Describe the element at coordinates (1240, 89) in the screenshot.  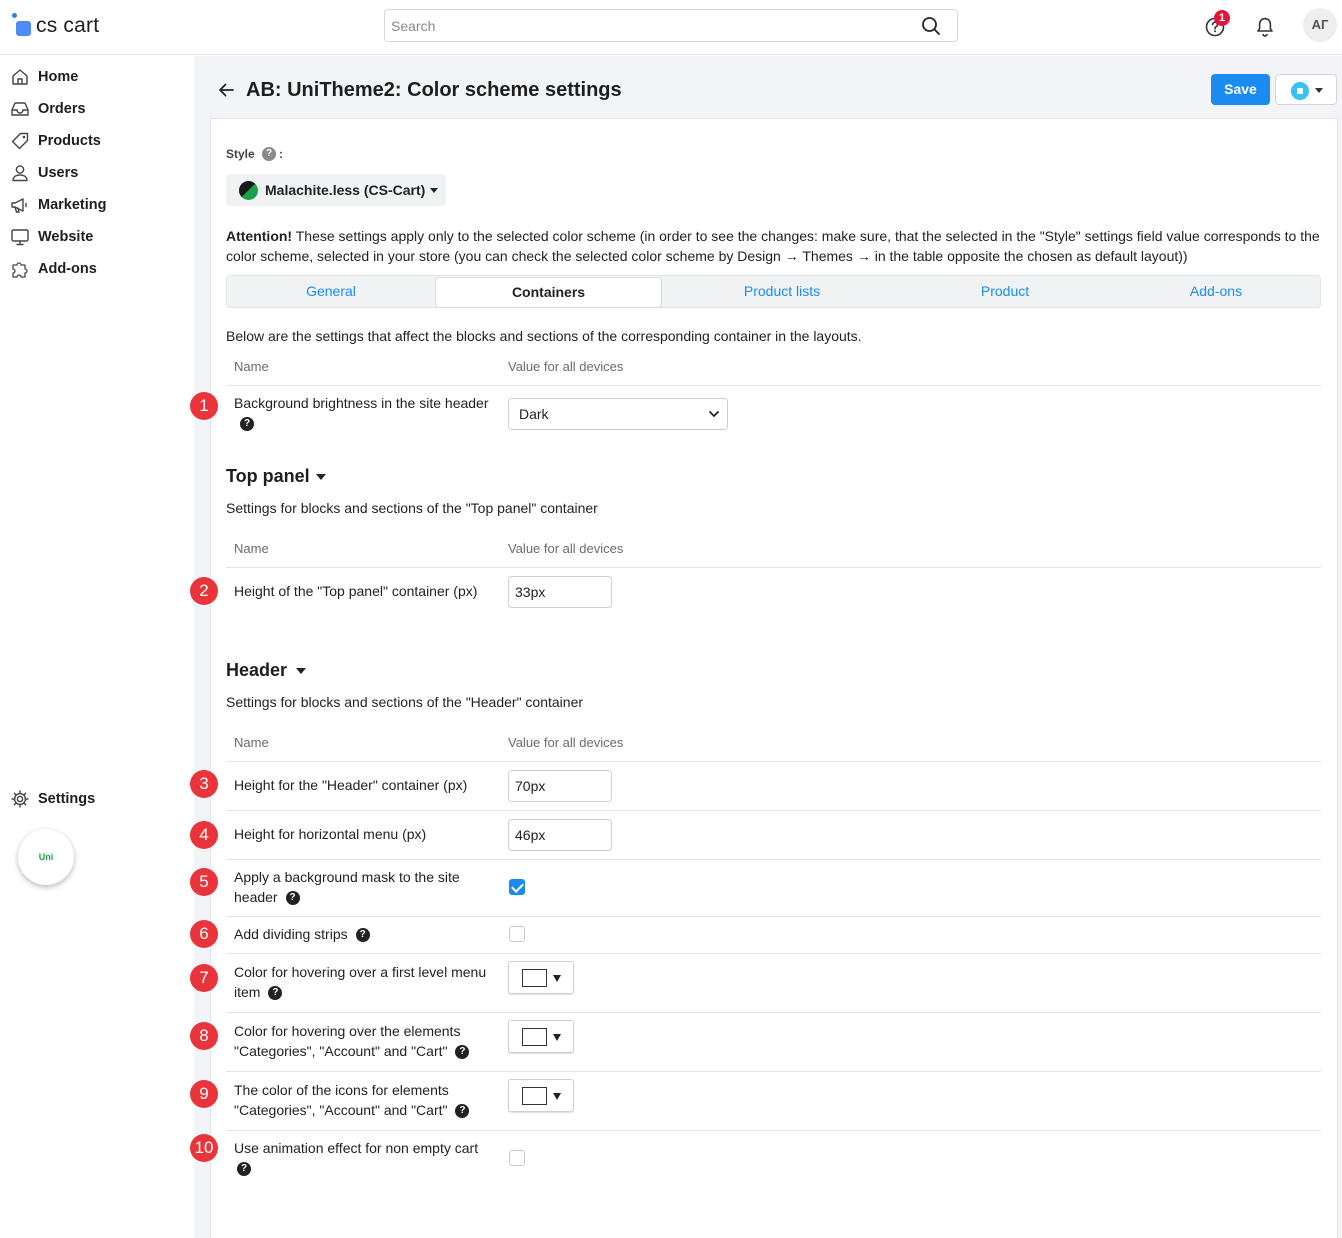
I see `save-button: Save` at that location.